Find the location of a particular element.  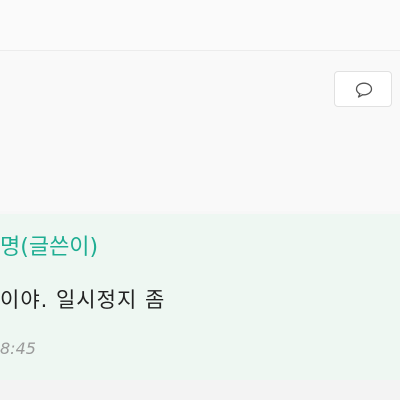

comment-button is located at coordinates (363, 89).